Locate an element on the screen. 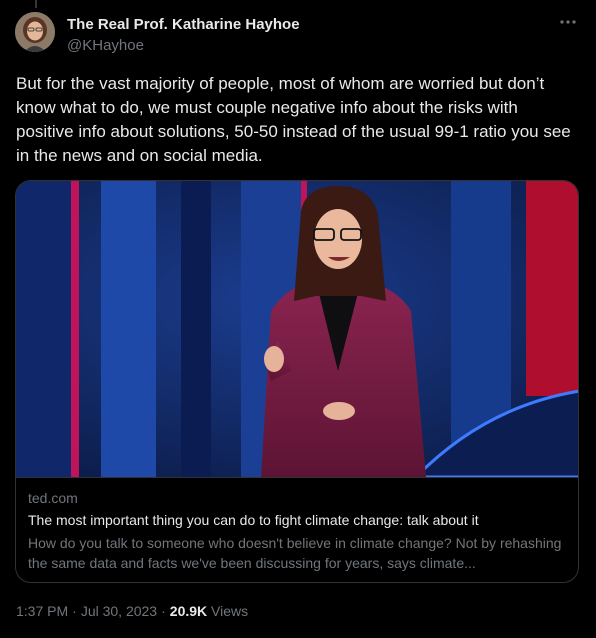 This screenshot has height=638, width=596. link-card-domain: ted.com is located at coordinates (53, 498).